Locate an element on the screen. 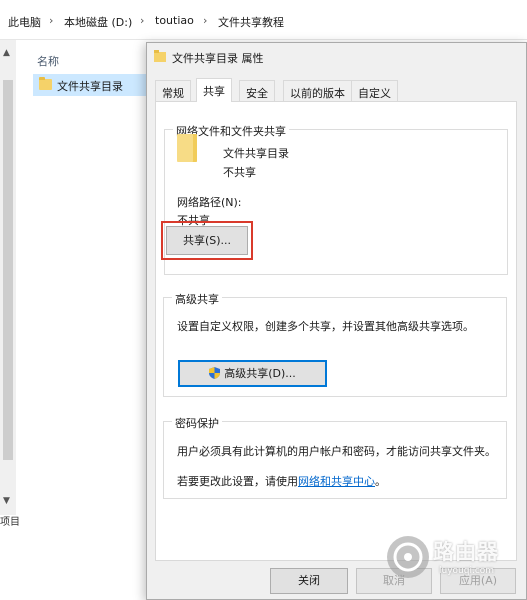 The height and width of the screenshot is (600, 527). tab-security: 安全 is located at coordinates (257, 90).